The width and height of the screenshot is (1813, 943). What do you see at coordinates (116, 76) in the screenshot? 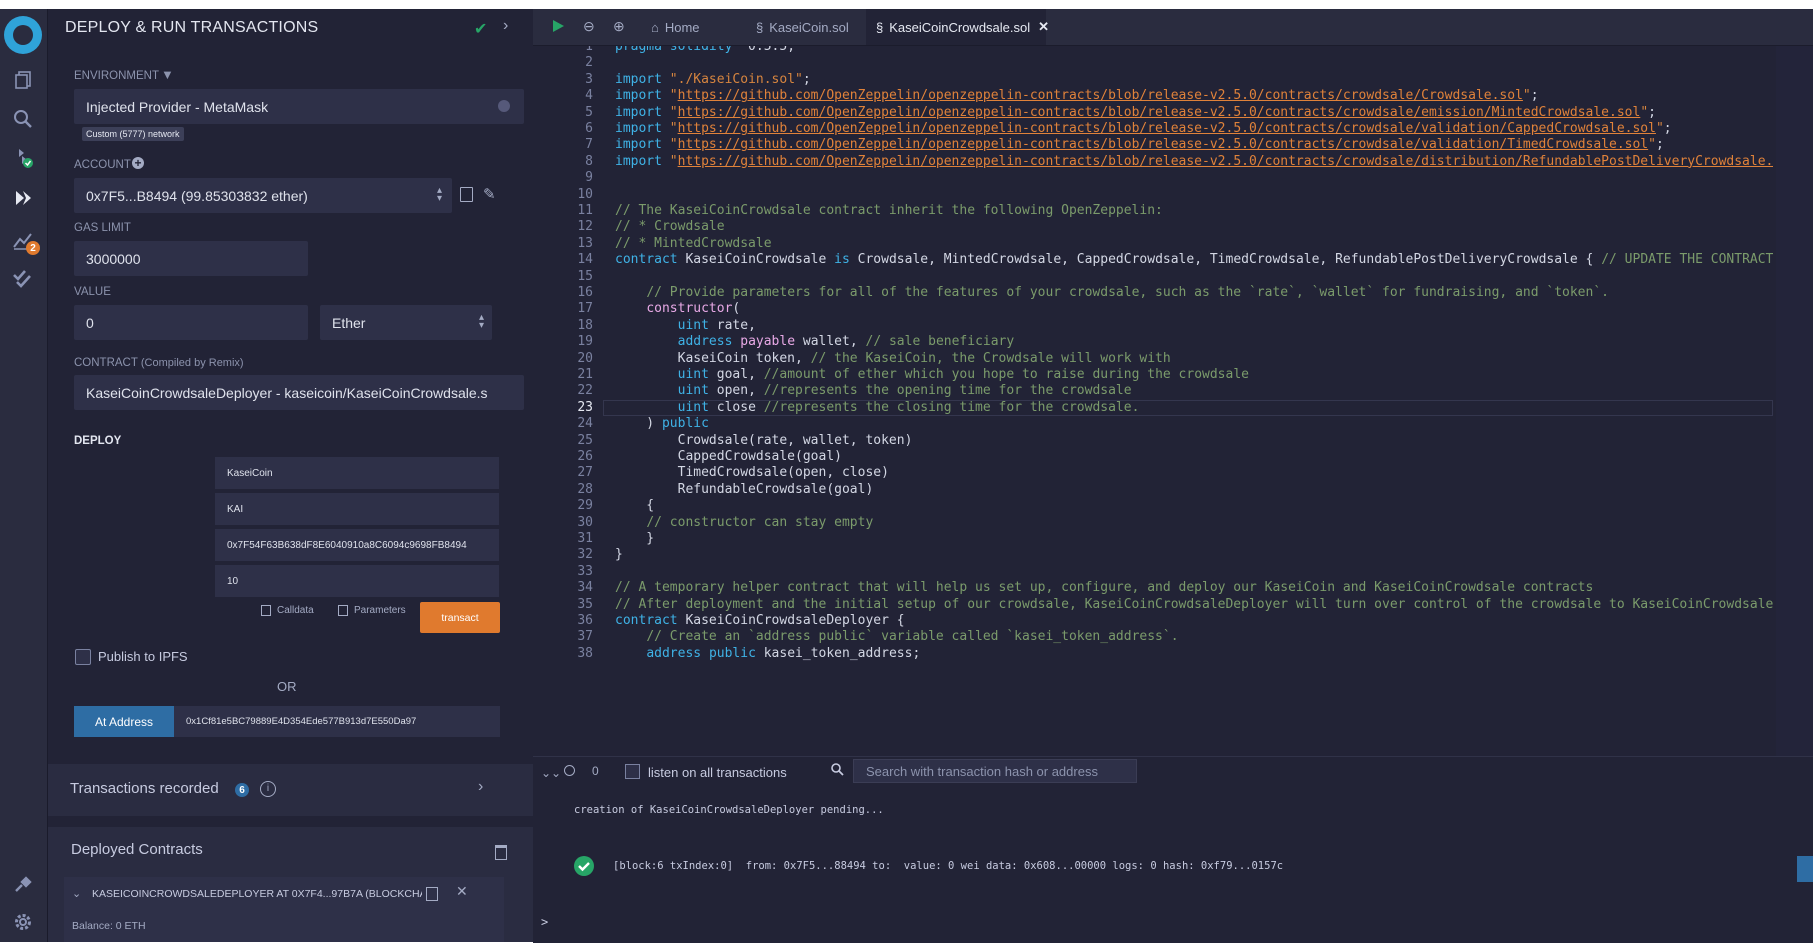
I see `environment-label: ENVIRONMENT` at bounding box center [116, 76].